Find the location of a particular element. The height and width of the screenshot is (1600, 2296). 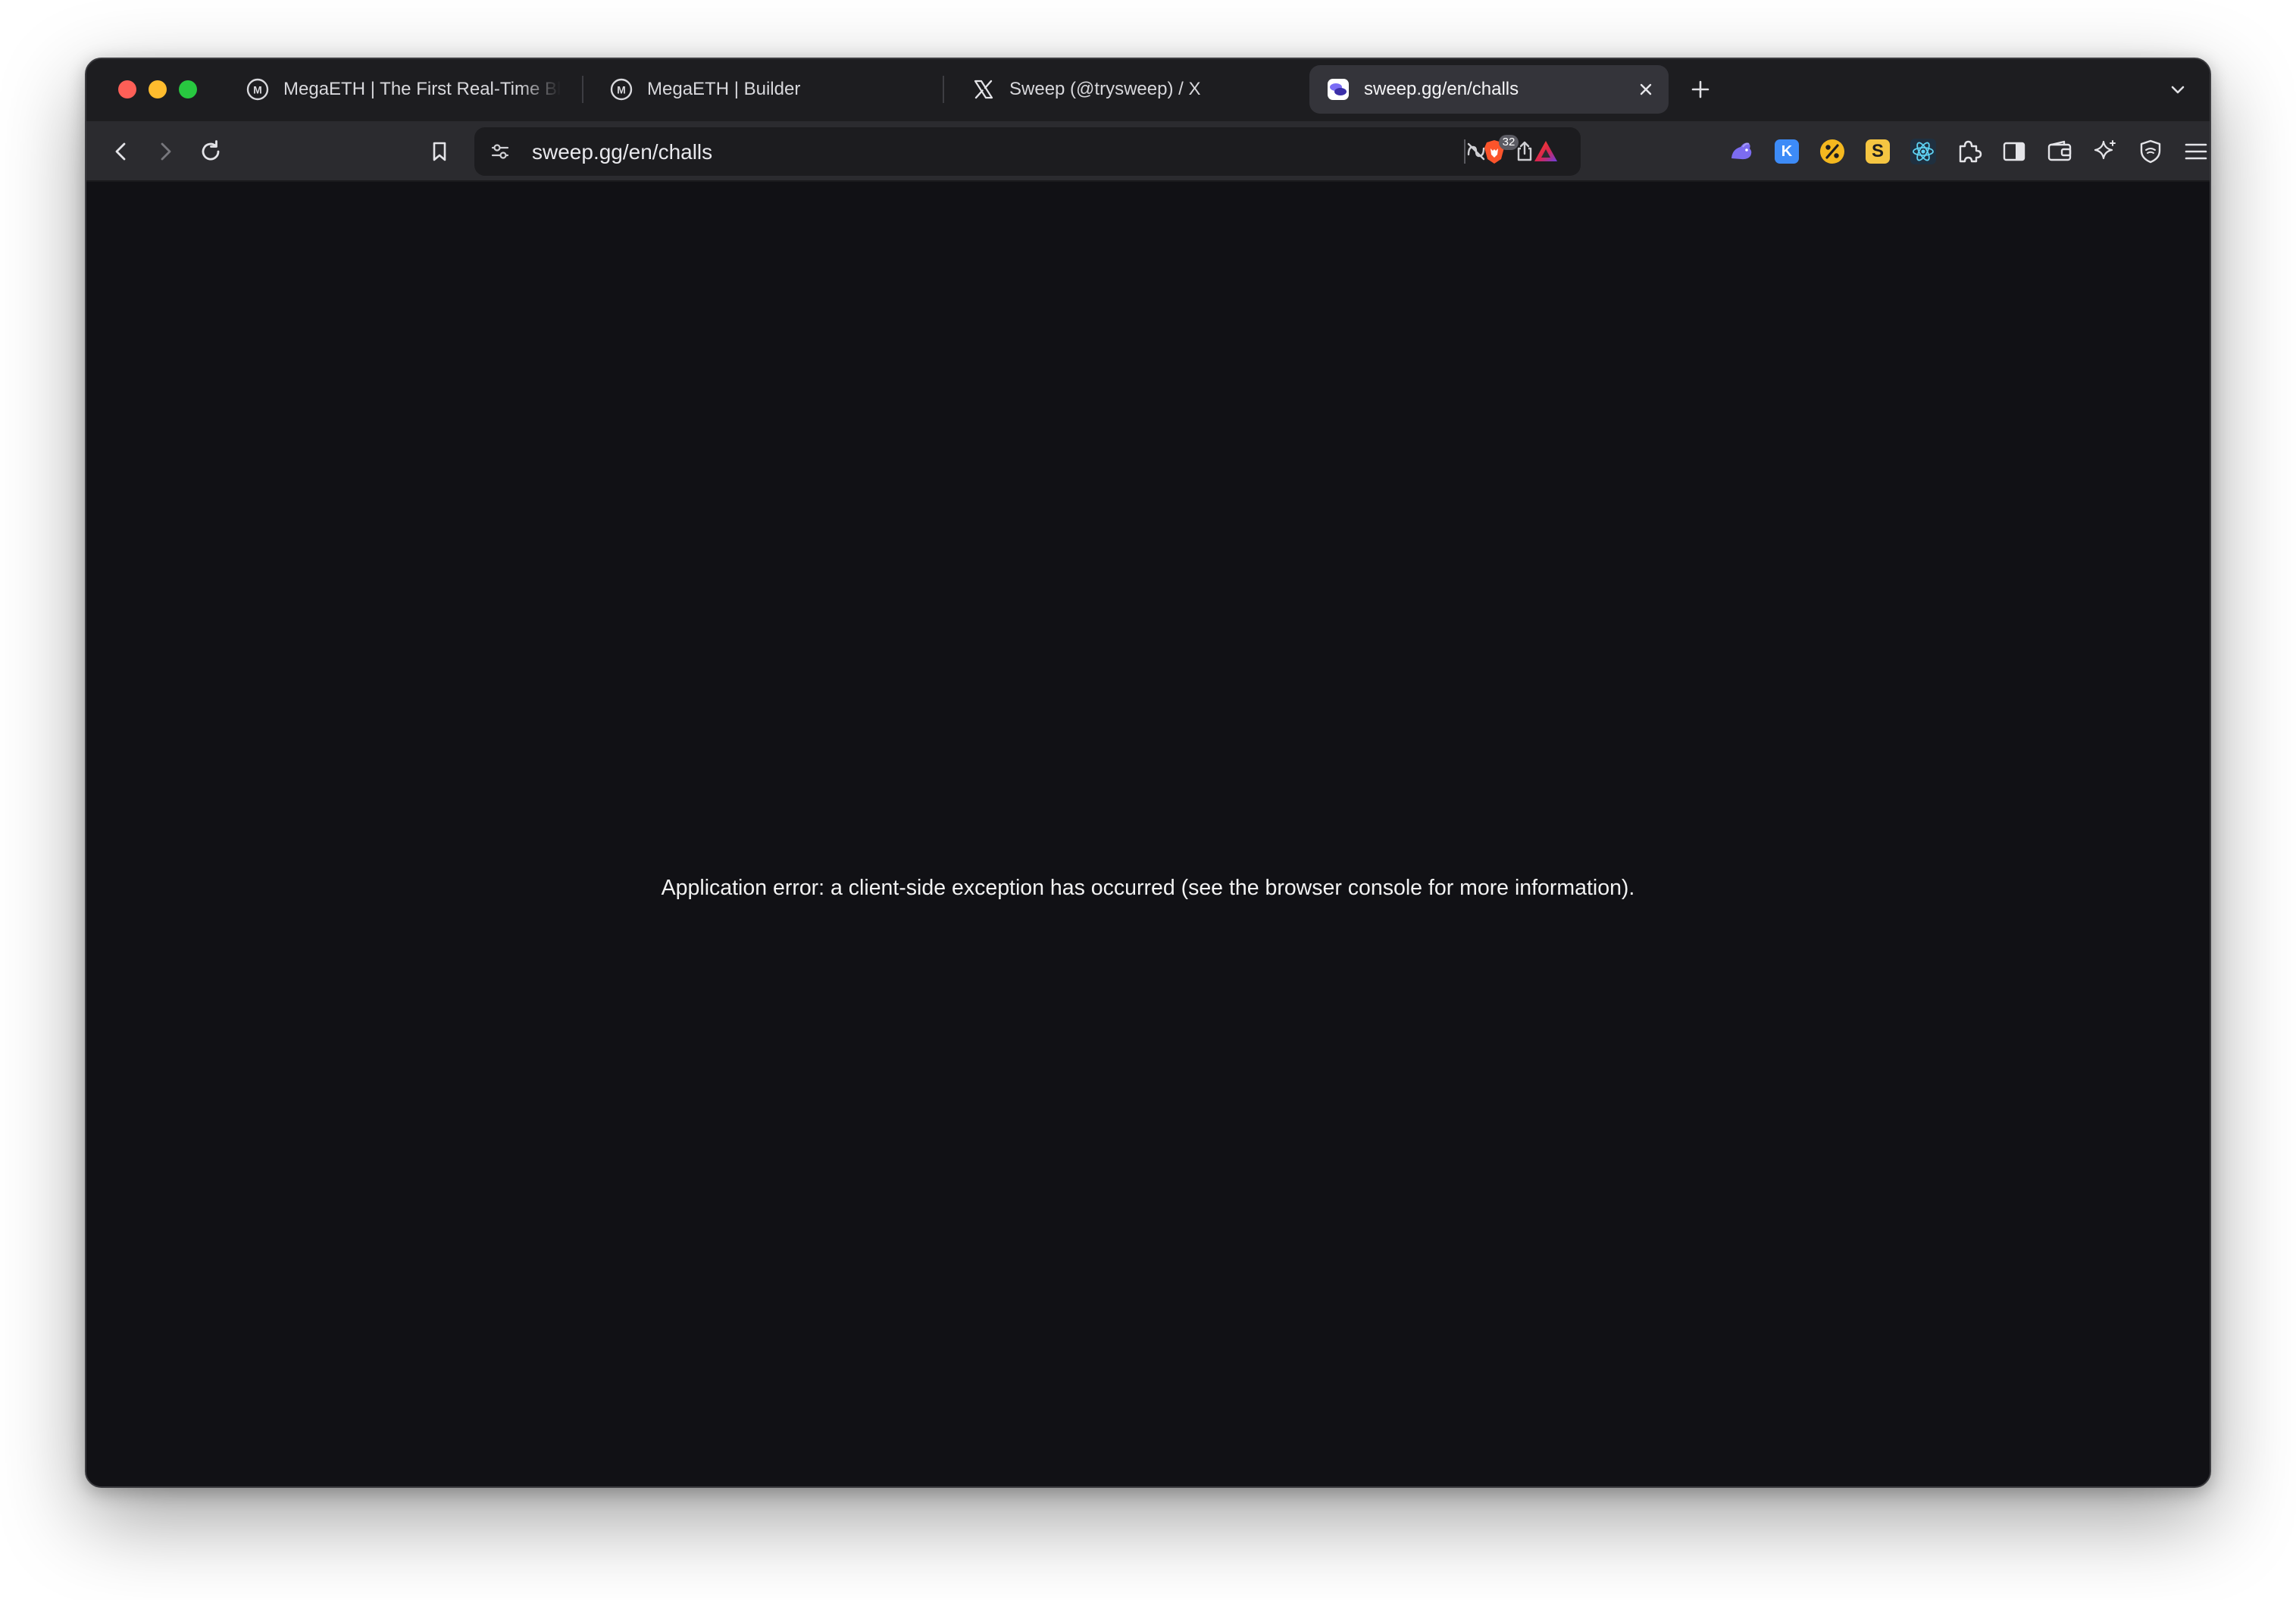

brave-rewards-button is located at coordinates (1546, 151).